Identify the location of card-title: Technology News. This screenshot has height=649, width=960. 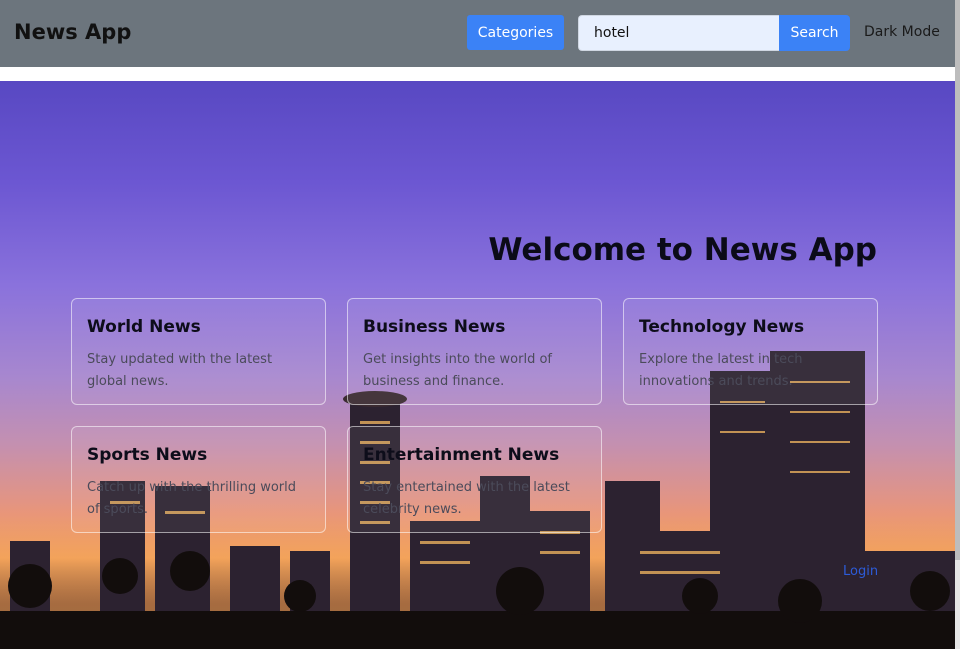
(722, 327).